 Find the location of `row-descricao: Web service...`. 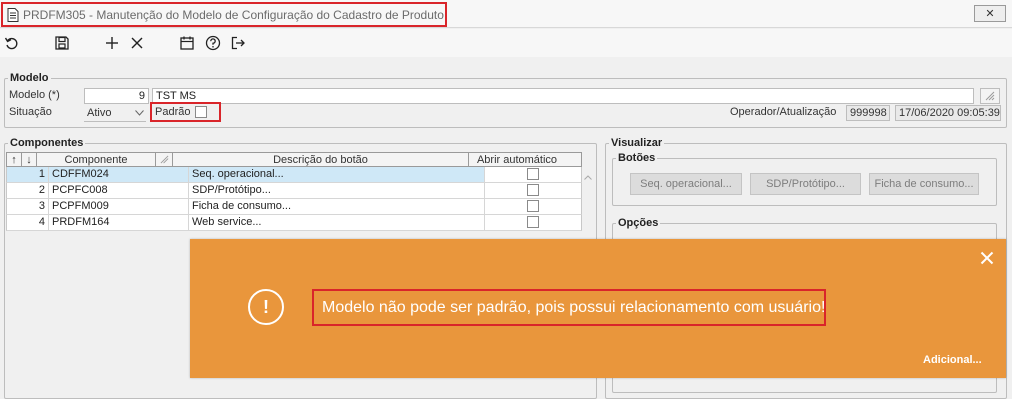

row-descricao: Web service... is located at coordinates (337, 222).